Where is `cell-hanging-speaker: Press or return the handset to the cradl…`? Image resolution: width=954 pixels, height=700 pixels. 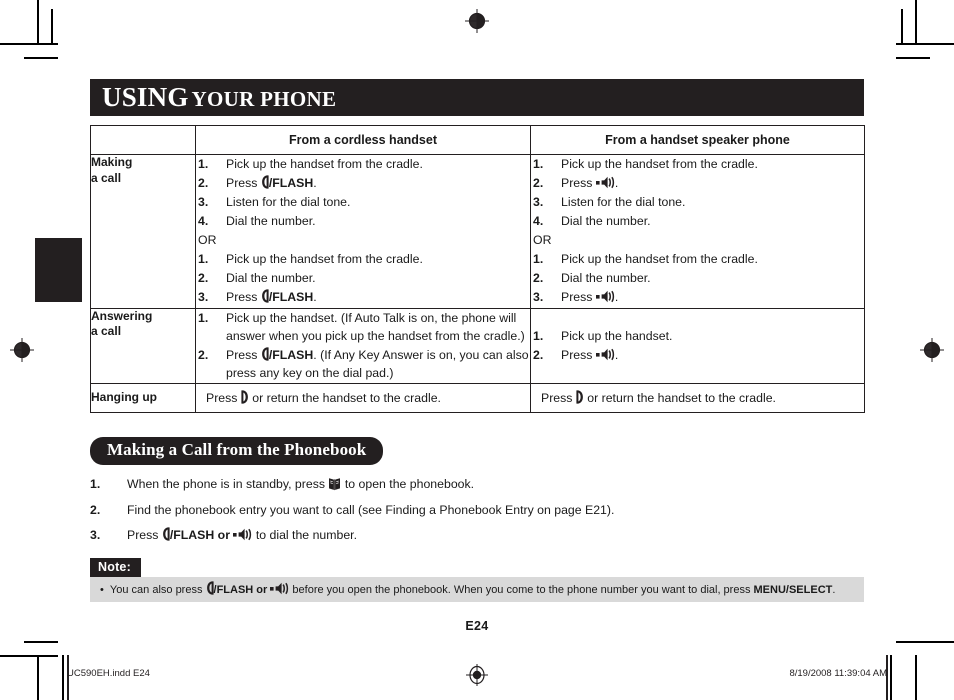
cell-hanging-speaker: Press or return the handset to the cradl… is located at coordinates (697, 398).